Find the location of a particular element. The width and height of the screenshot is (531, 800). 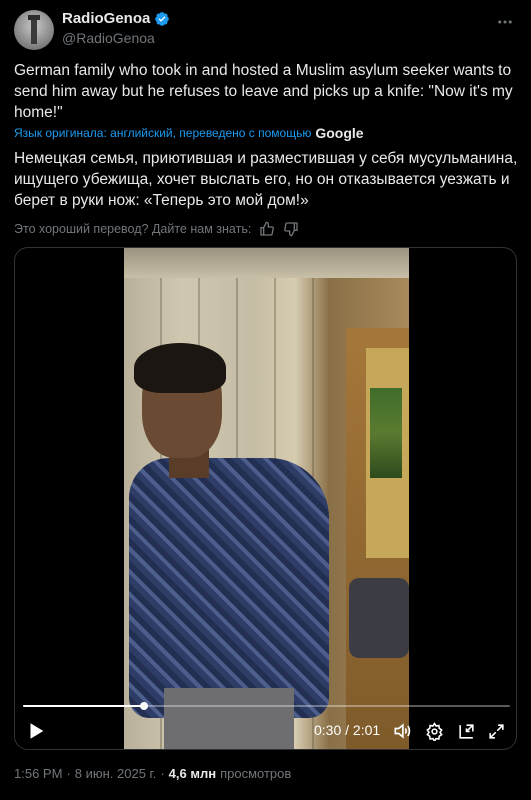

feedback-prompt: Это хороший перевод? Дайте нам знать: is located at coordinates (133, 229).